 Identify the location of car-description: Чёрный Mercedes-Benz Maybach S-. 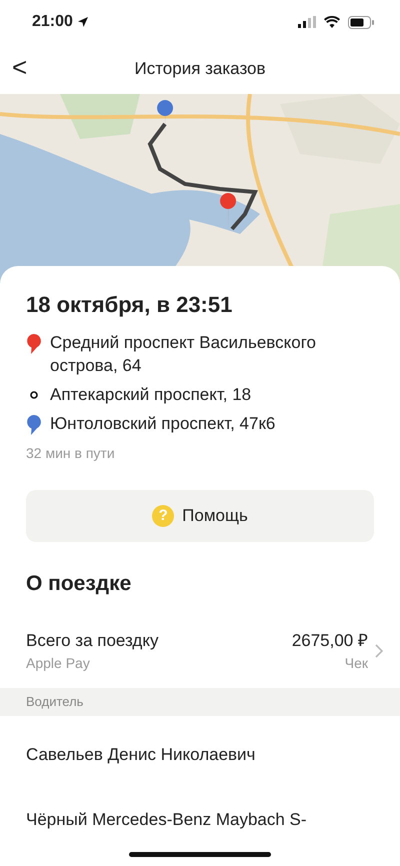
(167, 820).